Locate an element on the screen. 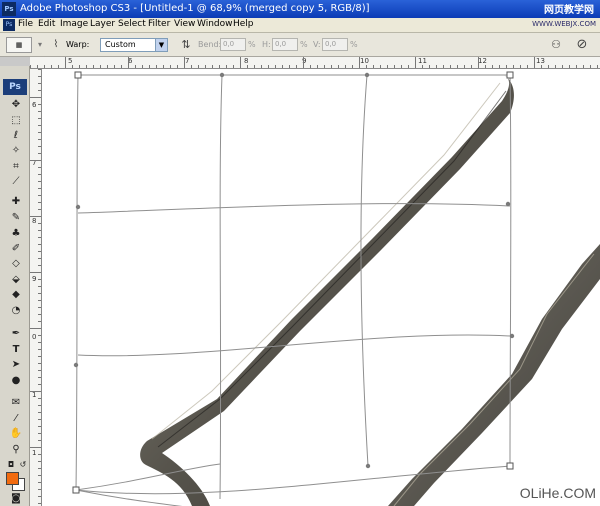 Image resolution: width=600 pixels, height=506 pixels. menu-view: View is located at coordinates (184, 24).